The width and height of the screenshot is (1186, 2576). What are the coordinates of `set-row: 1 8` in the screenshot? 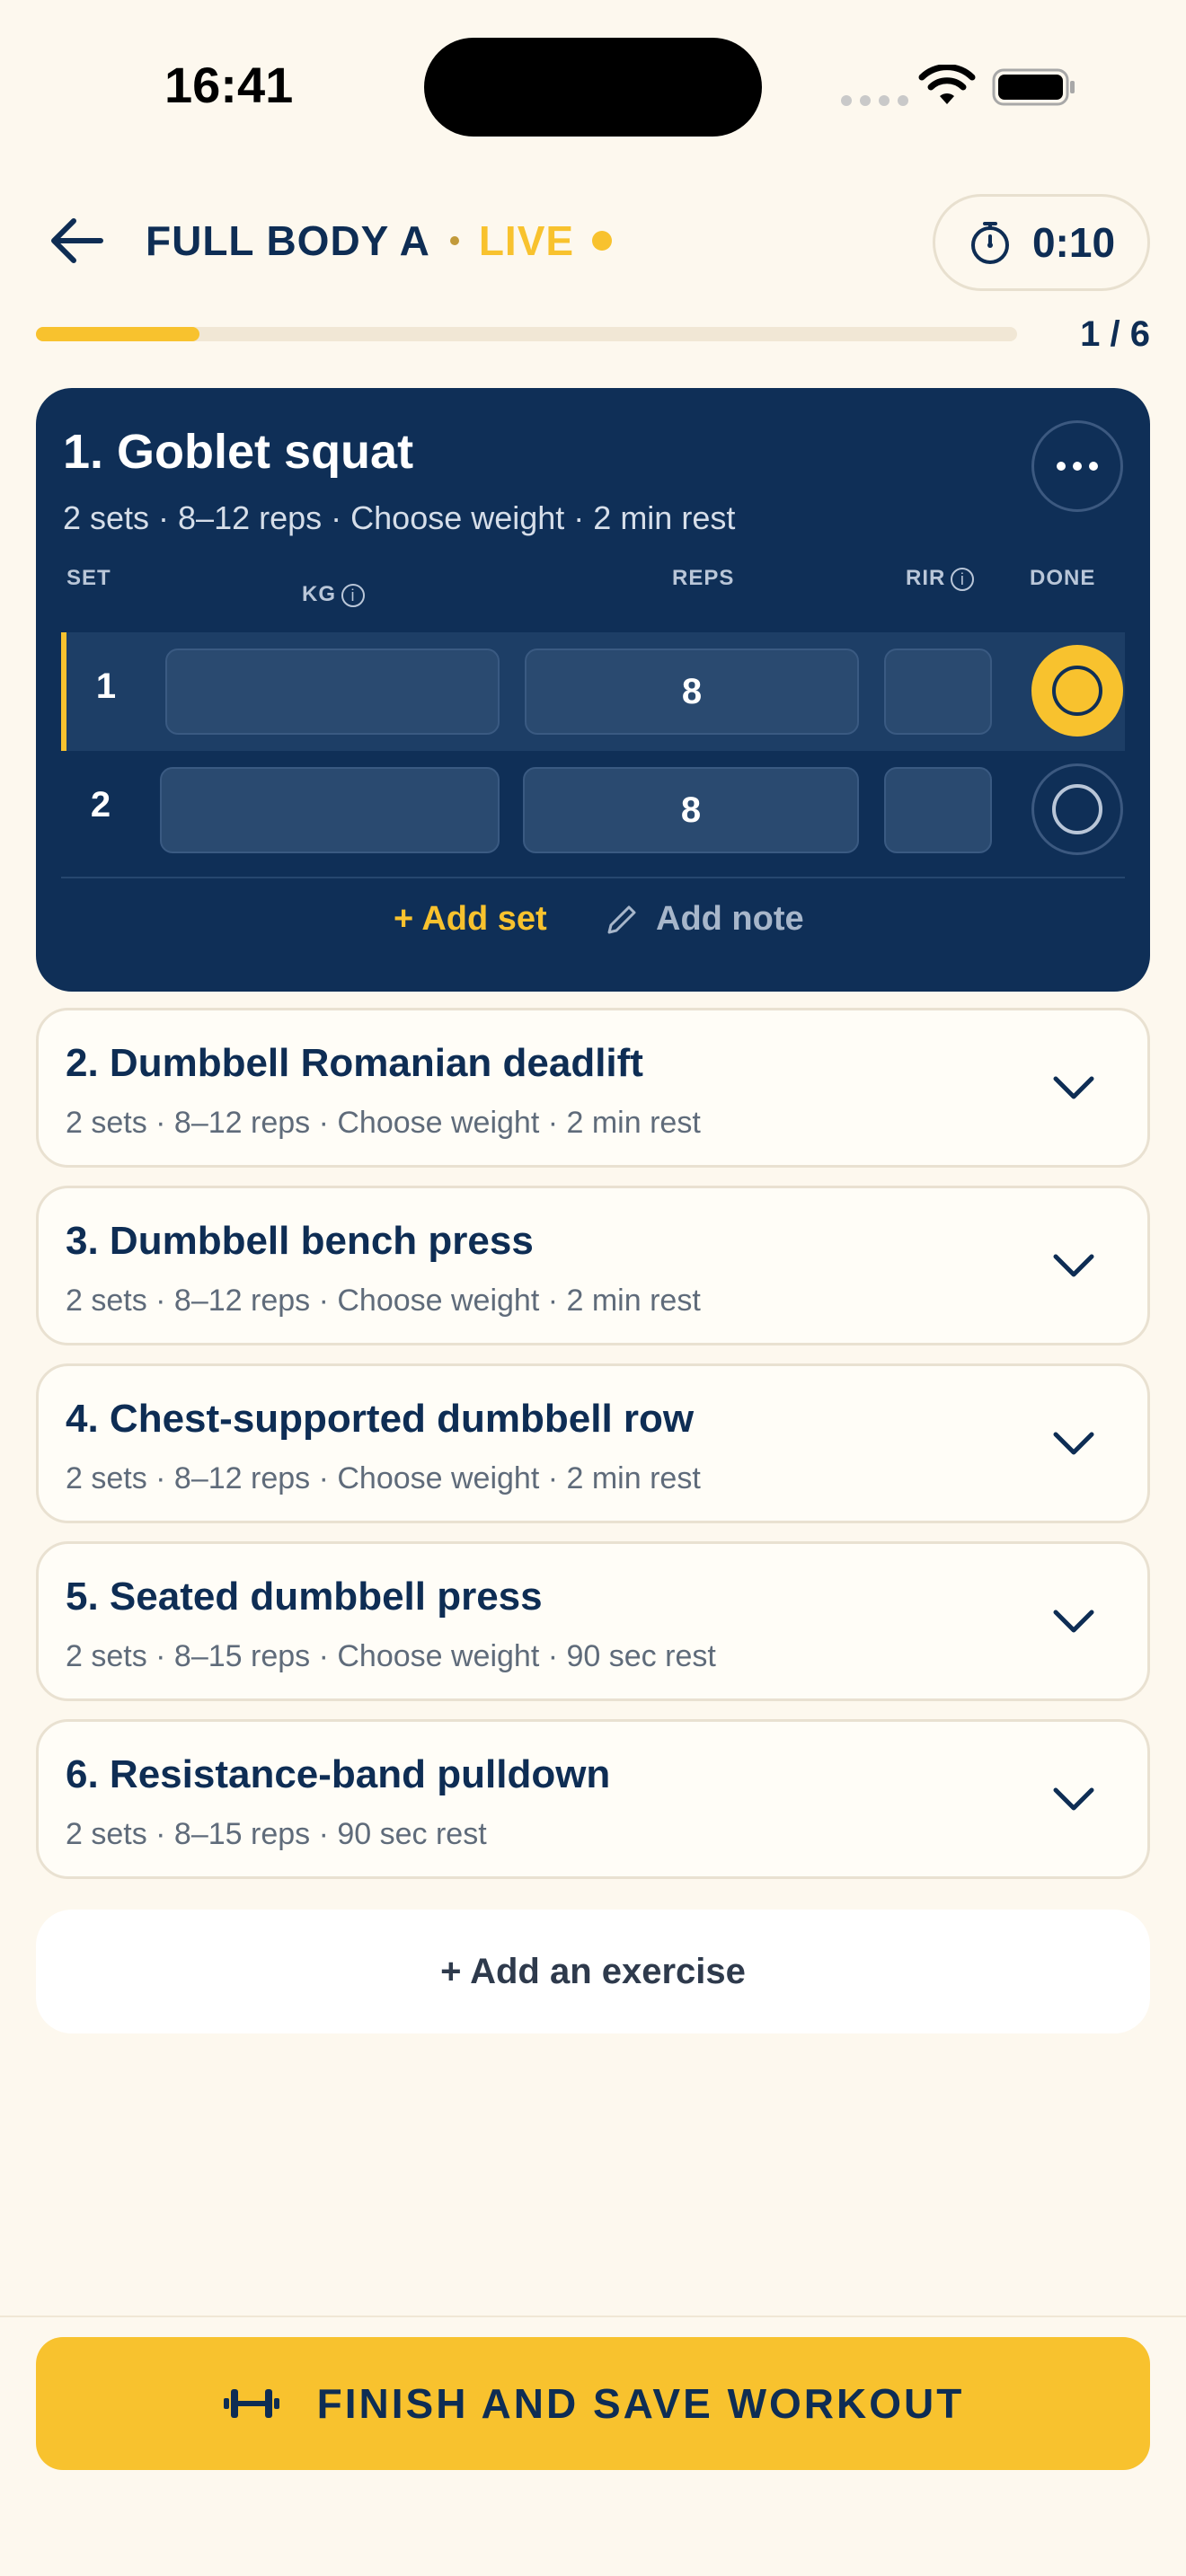 It's located at (593, 691).